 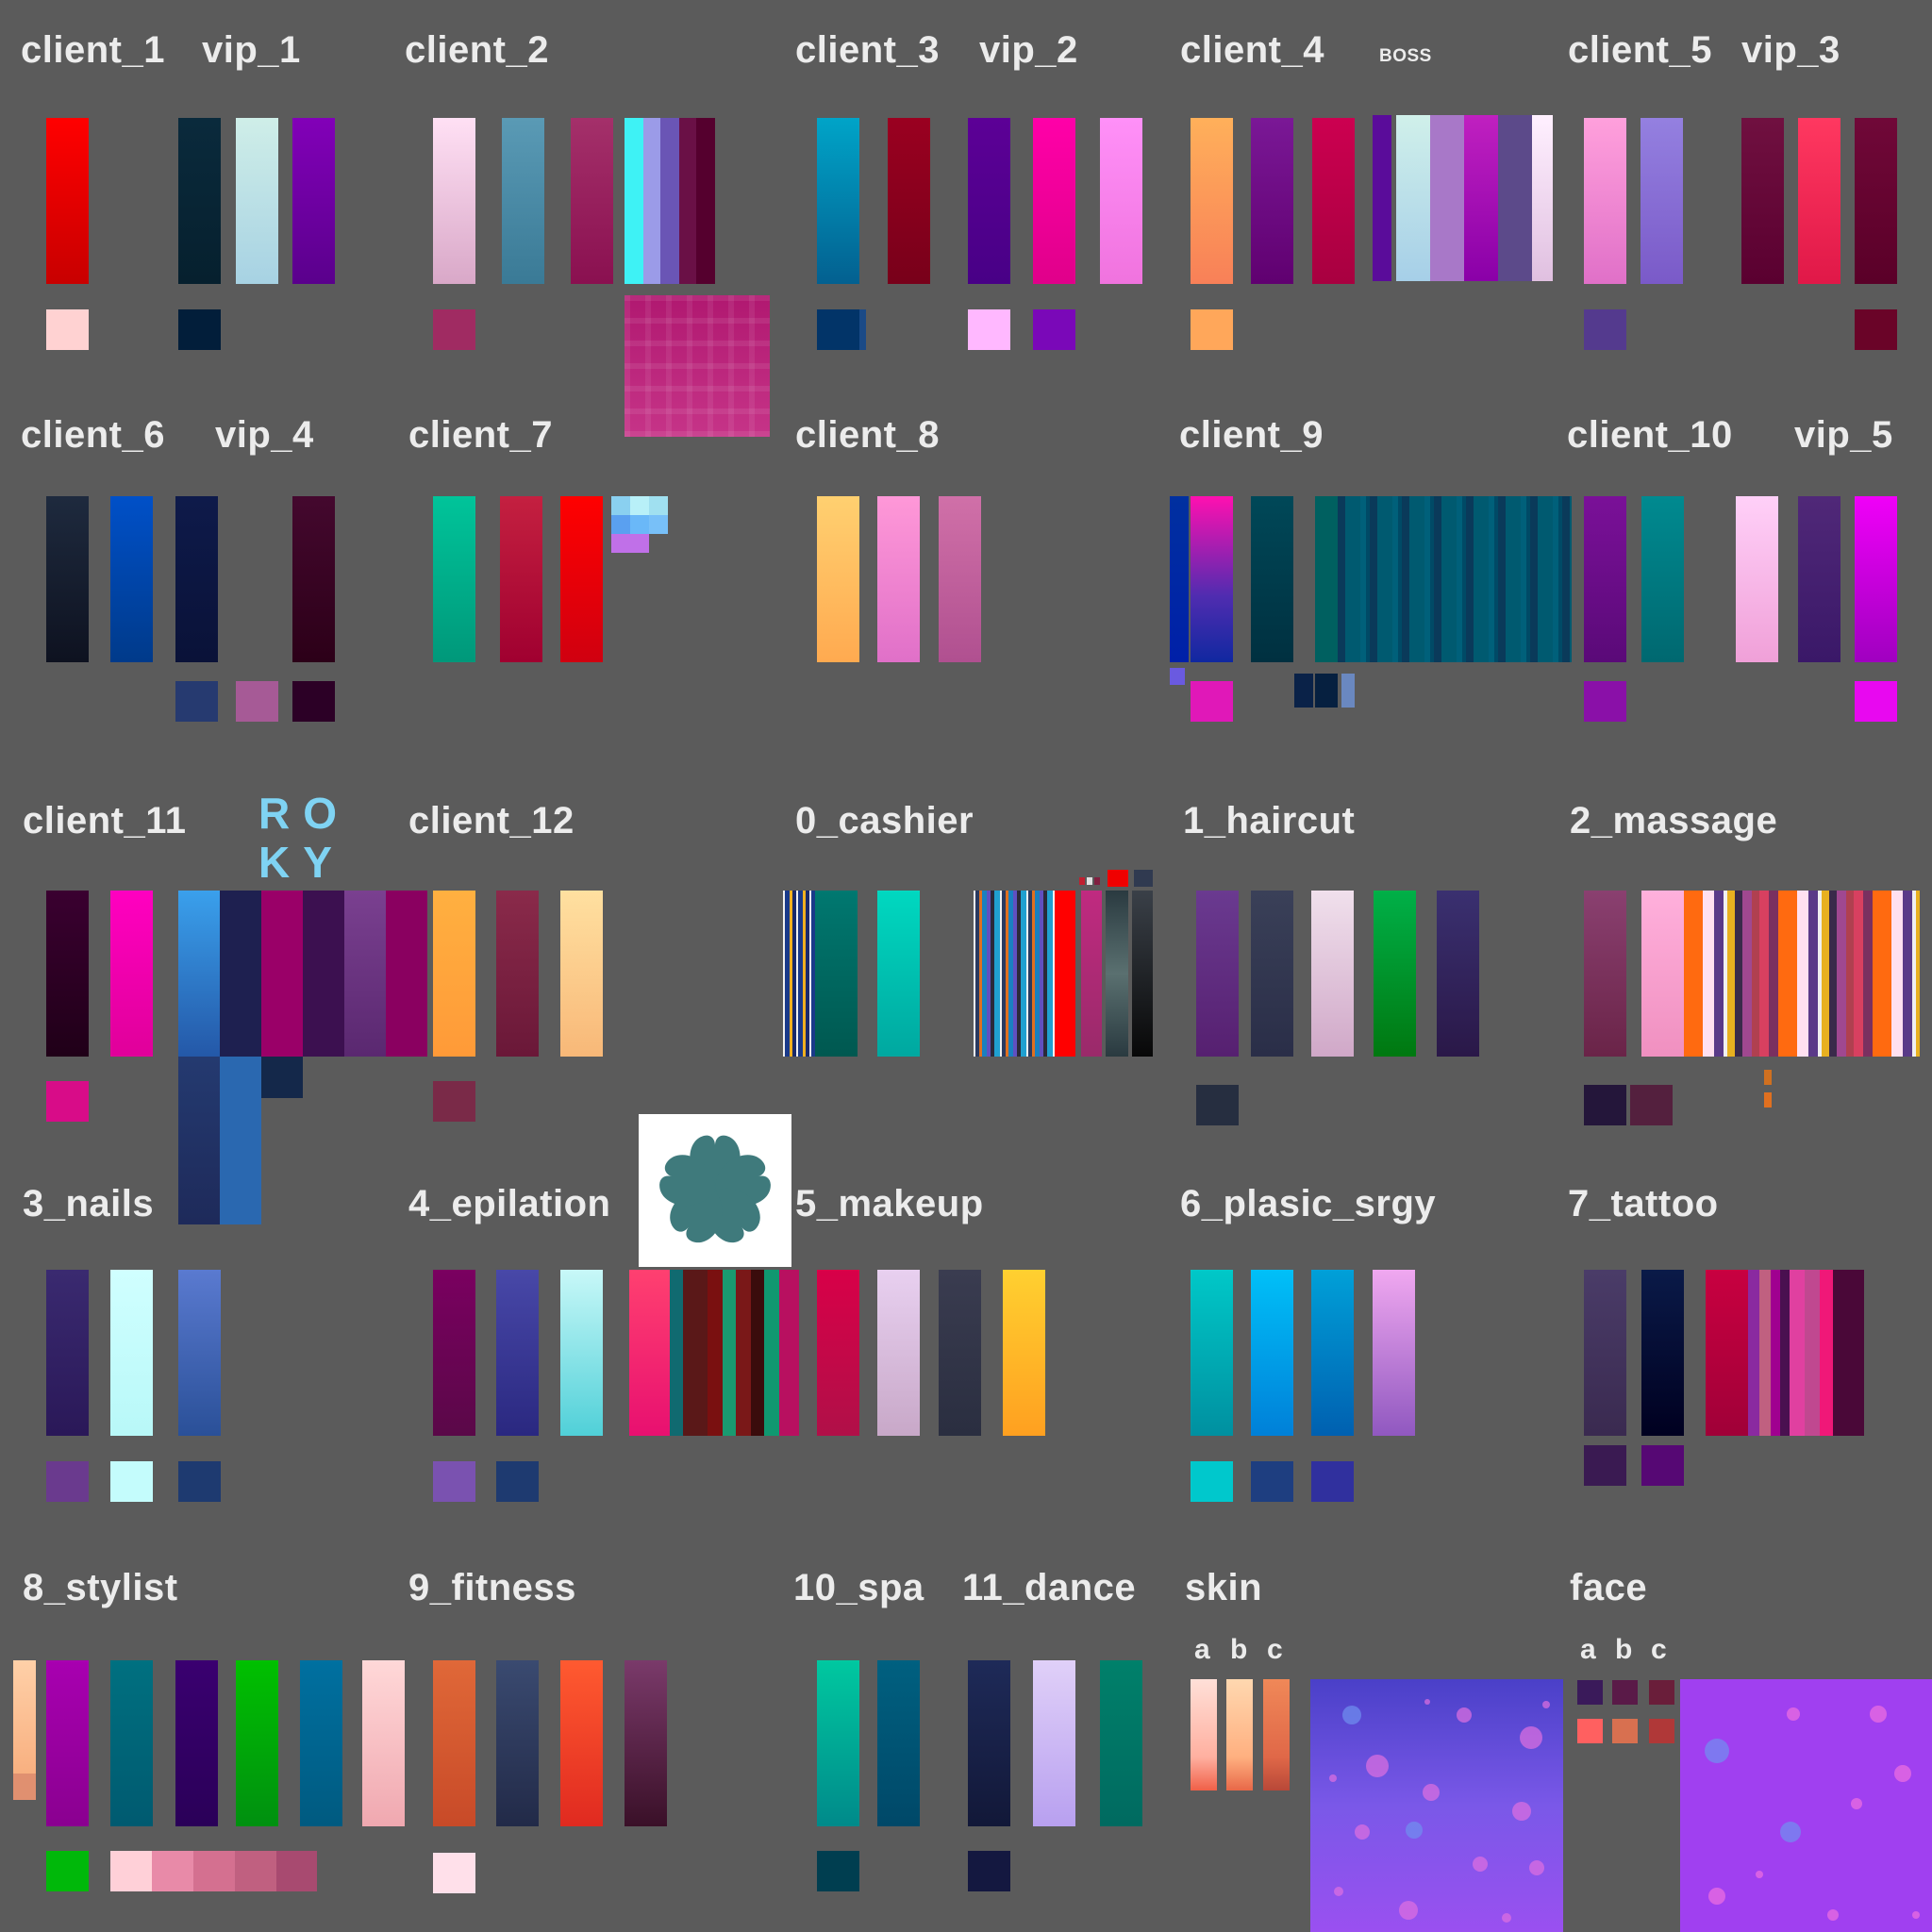 I want to click on label-client-4: client_4, so click(x=1252, y=50).